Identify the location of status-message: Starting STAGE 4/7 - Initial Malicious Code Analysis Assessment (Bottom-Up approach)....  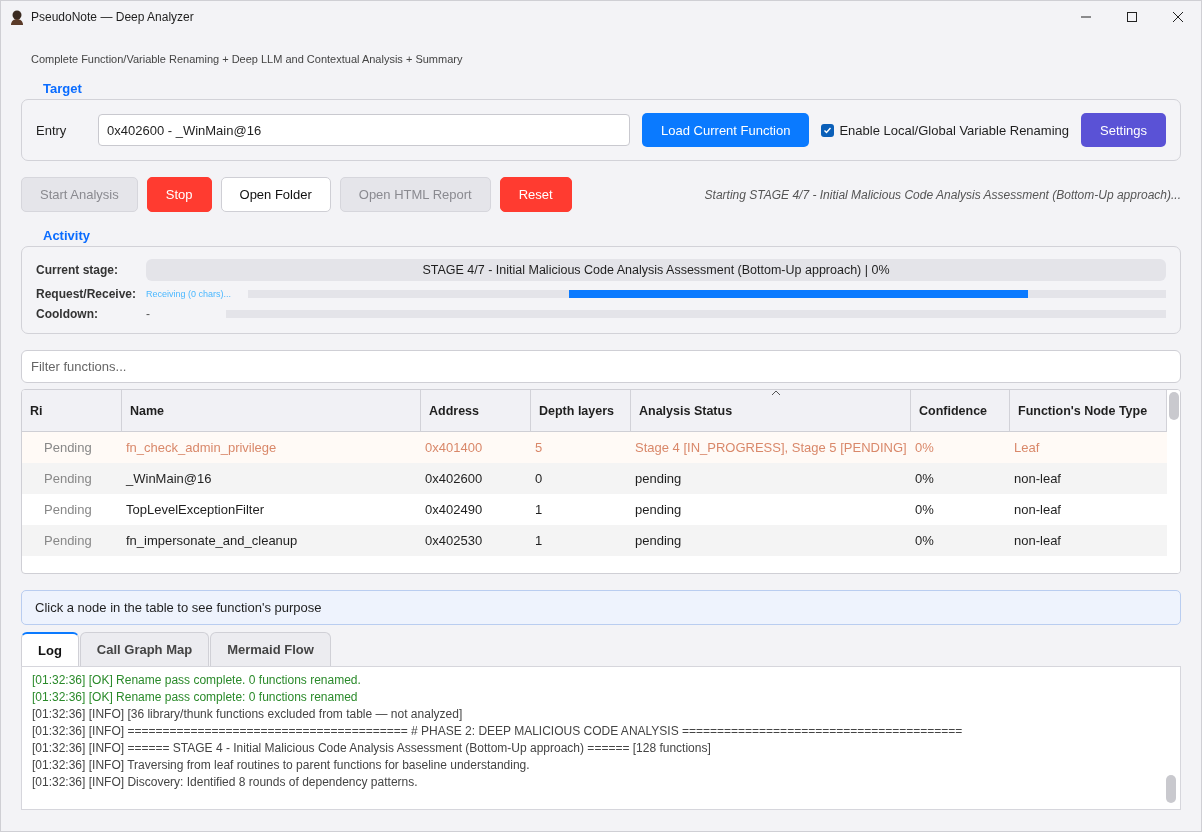
(942, 194).